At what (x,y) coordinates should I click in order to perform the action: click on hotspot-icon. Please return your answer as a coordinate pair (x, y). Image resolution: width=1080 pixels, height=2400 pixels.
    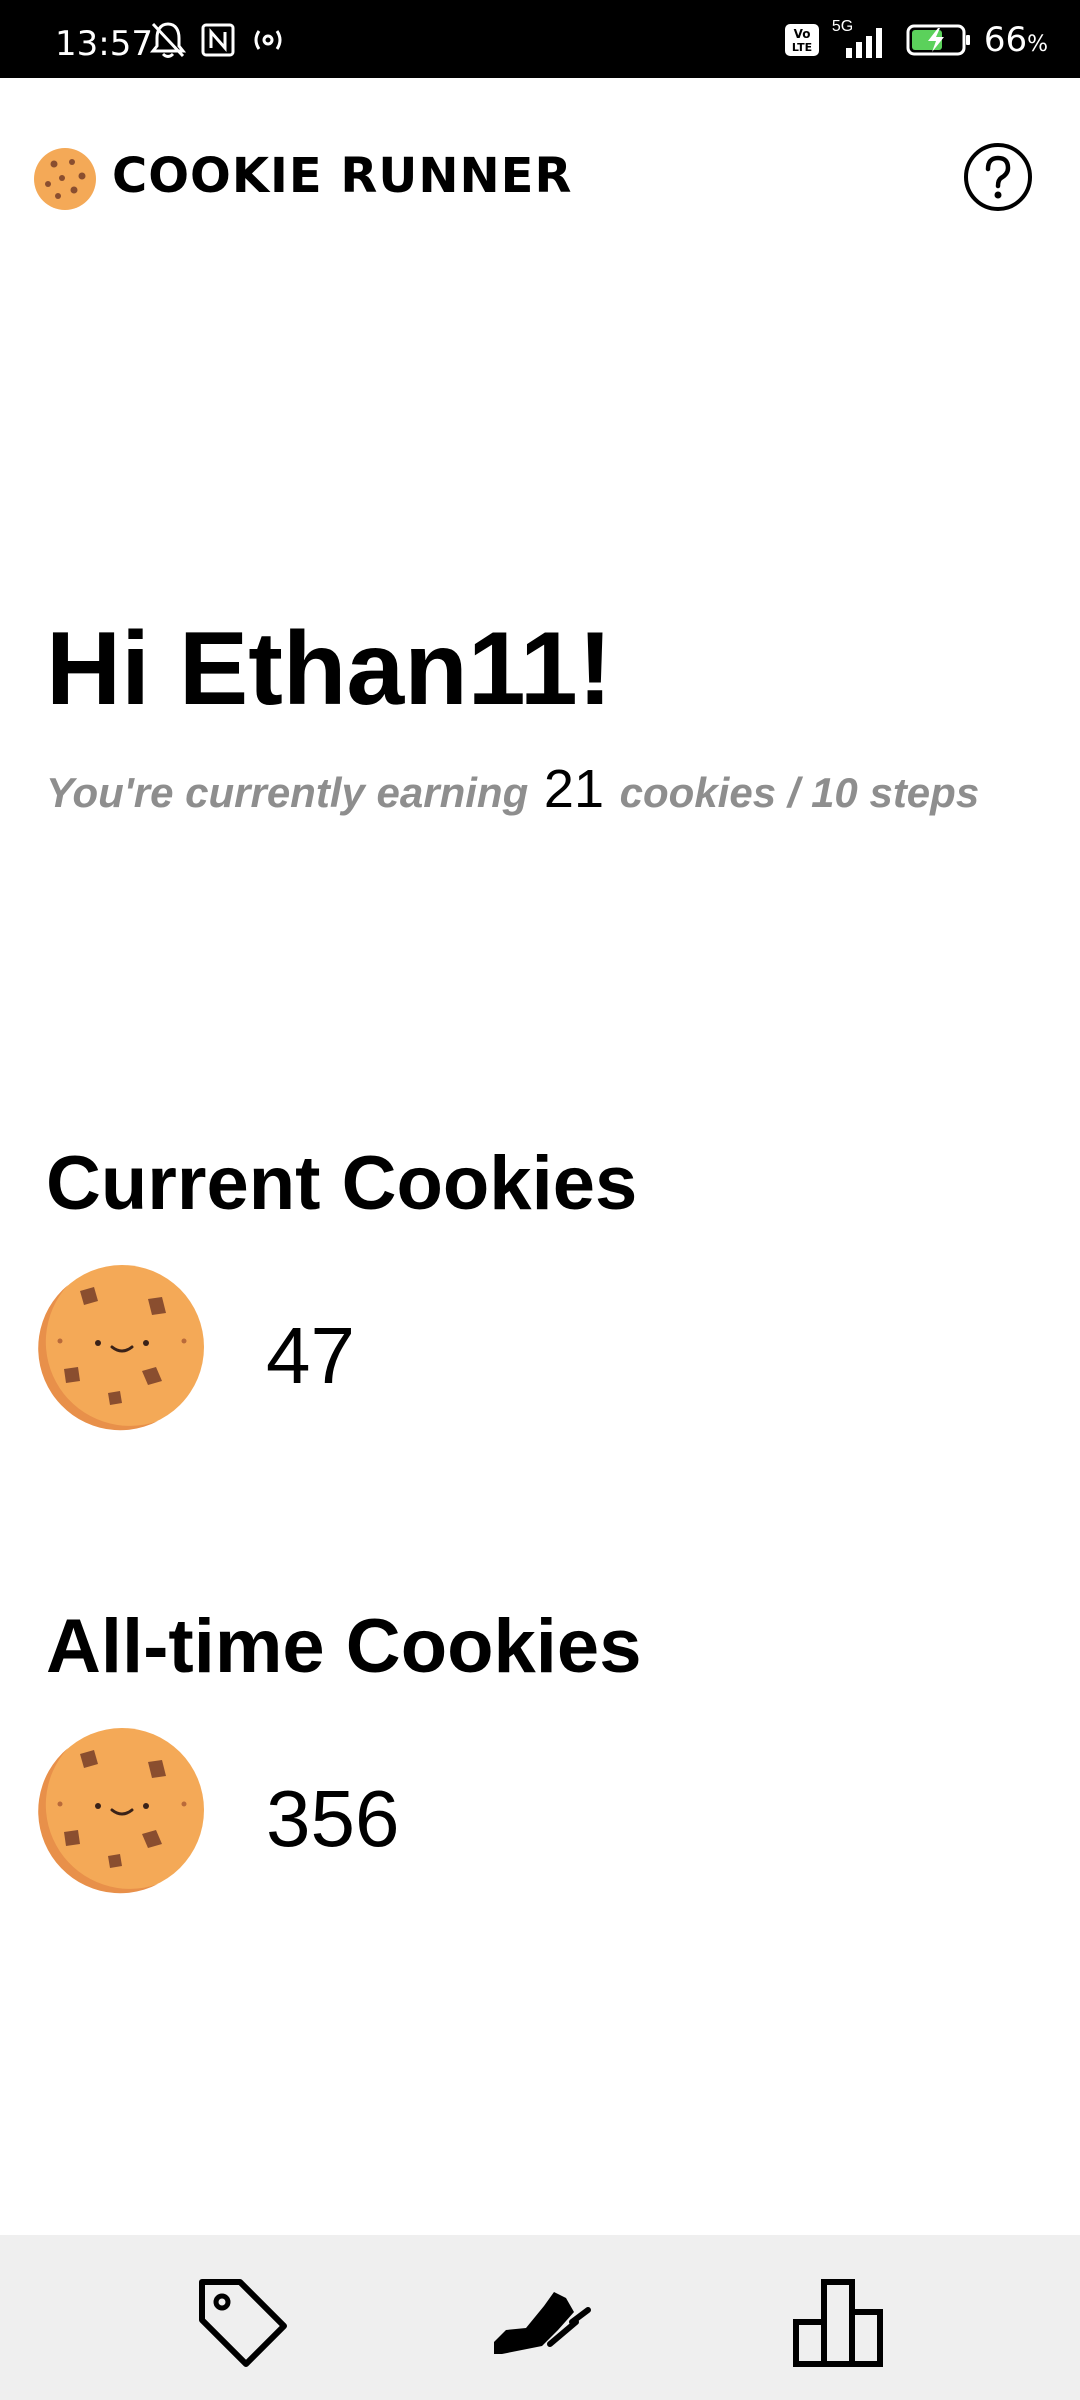
    Looking at the image, I should click on (268, 40).